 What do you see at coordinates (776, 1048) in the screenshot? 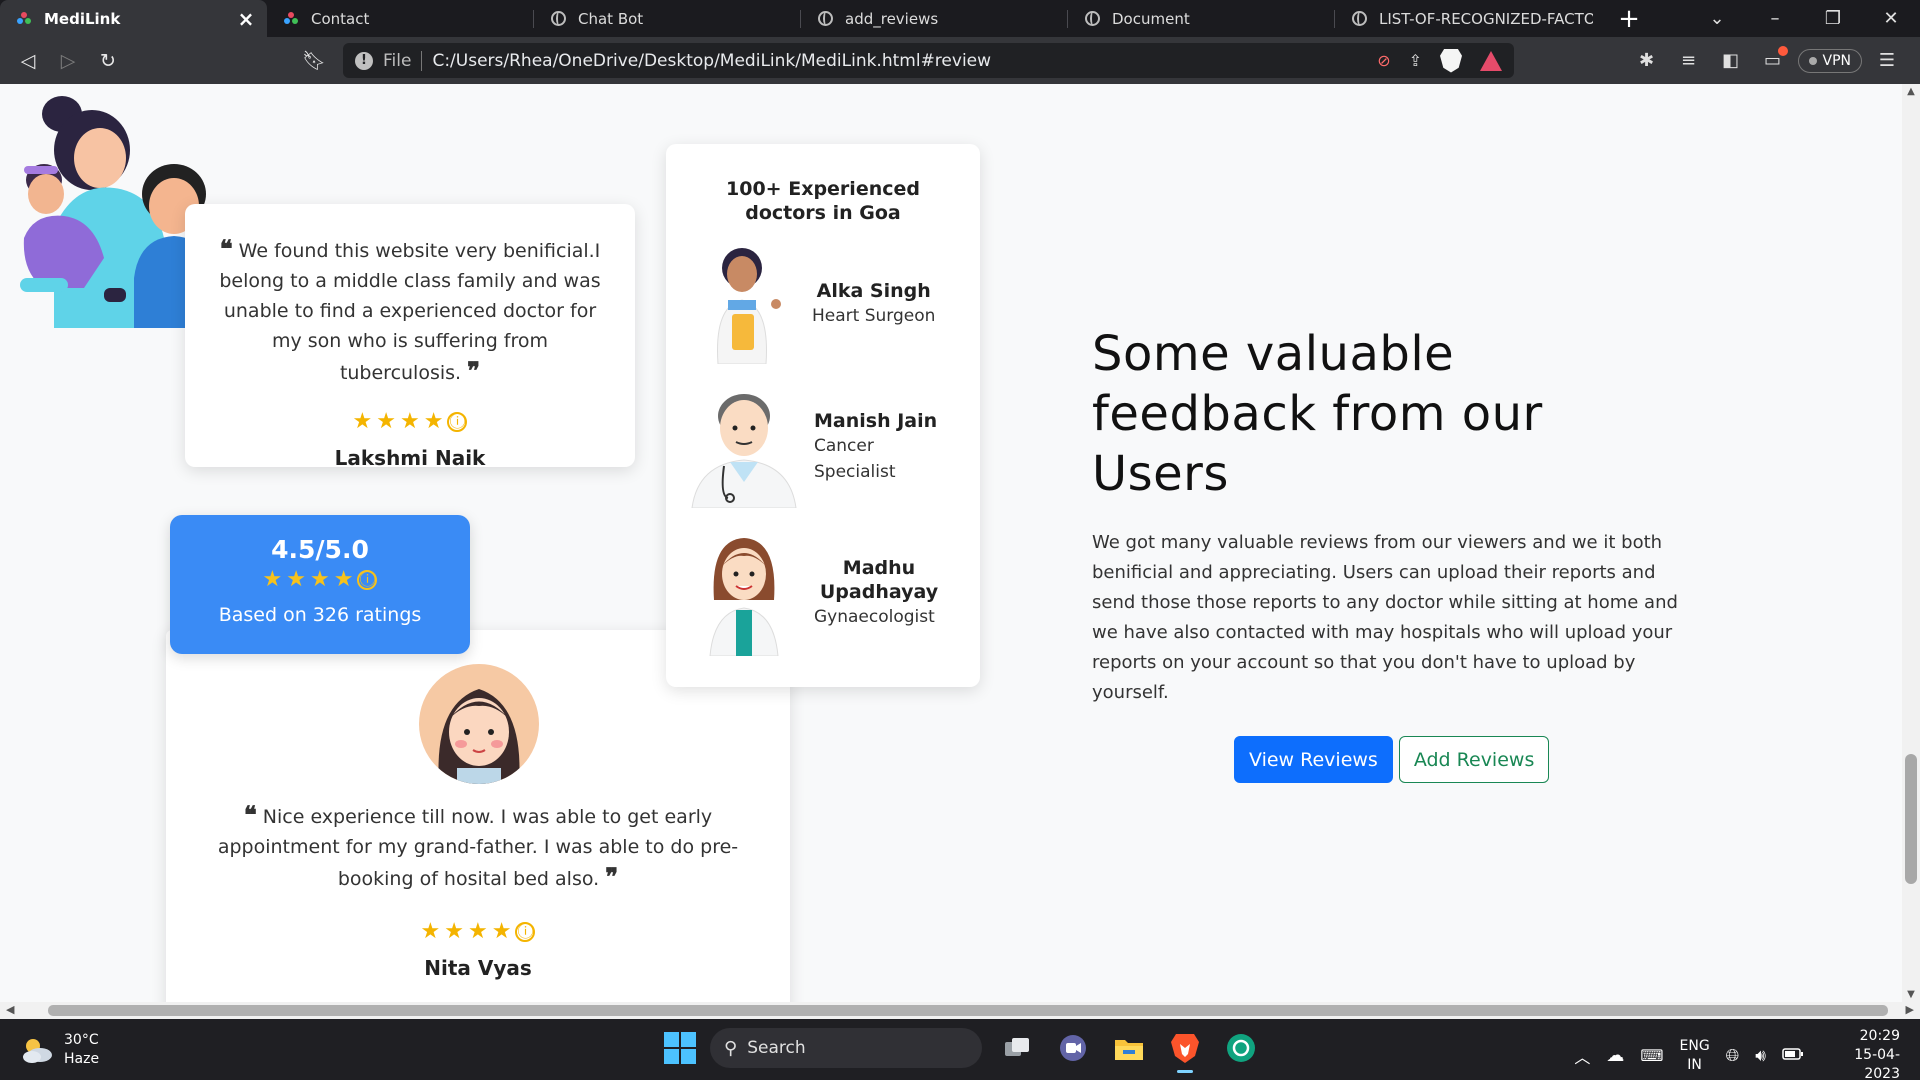
I see `search-label: Search` at bounding box center [776, 1048].